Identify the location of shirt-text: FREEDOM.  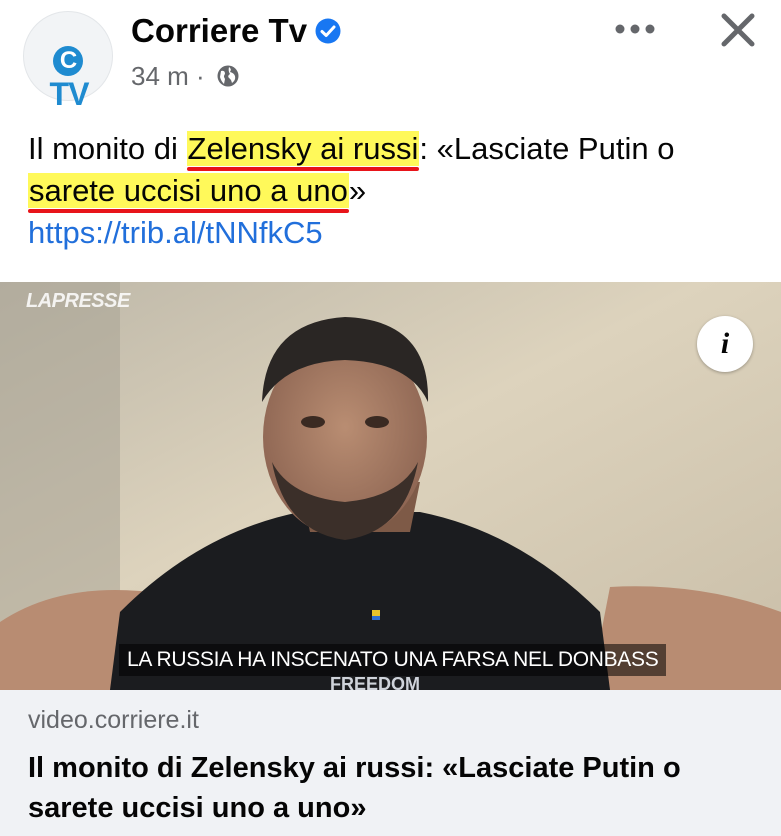
(375, 682).